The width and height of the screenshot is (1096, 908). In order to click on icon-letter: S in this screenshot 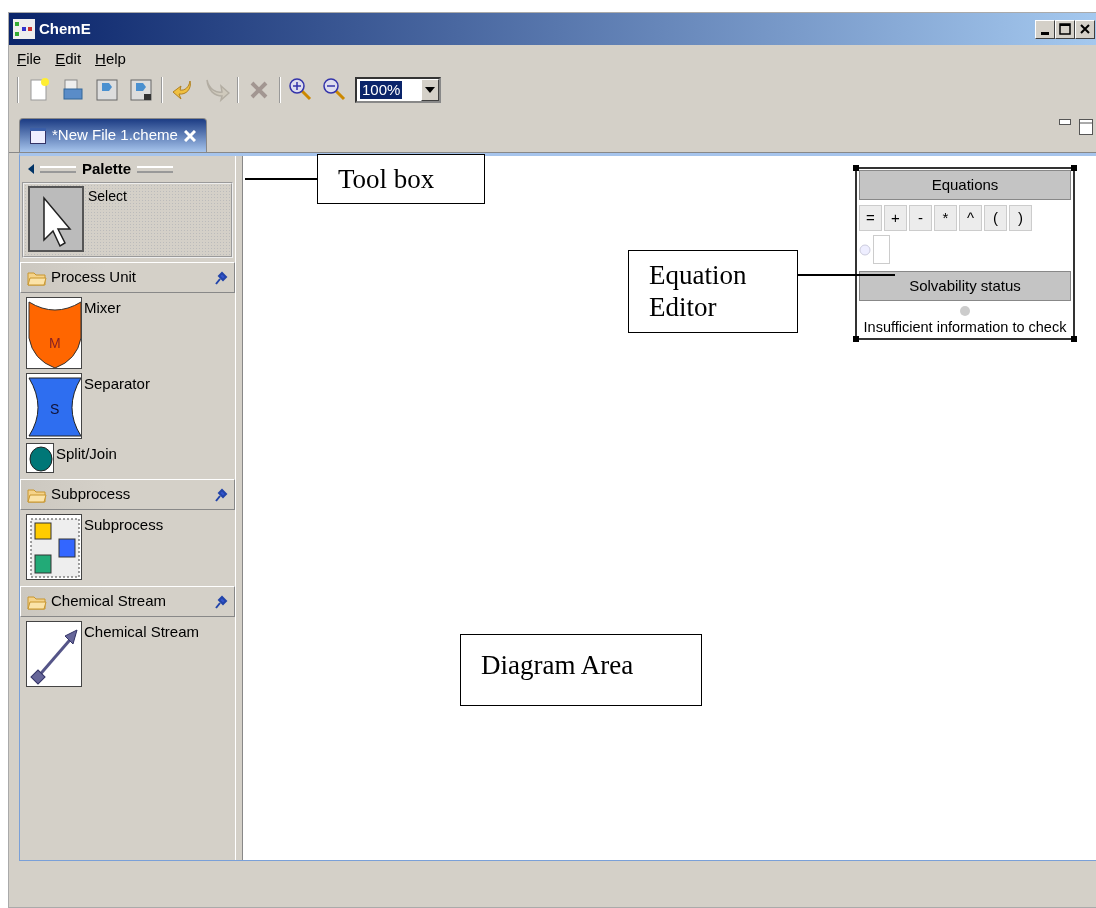, I will do `click(55, 409)`.